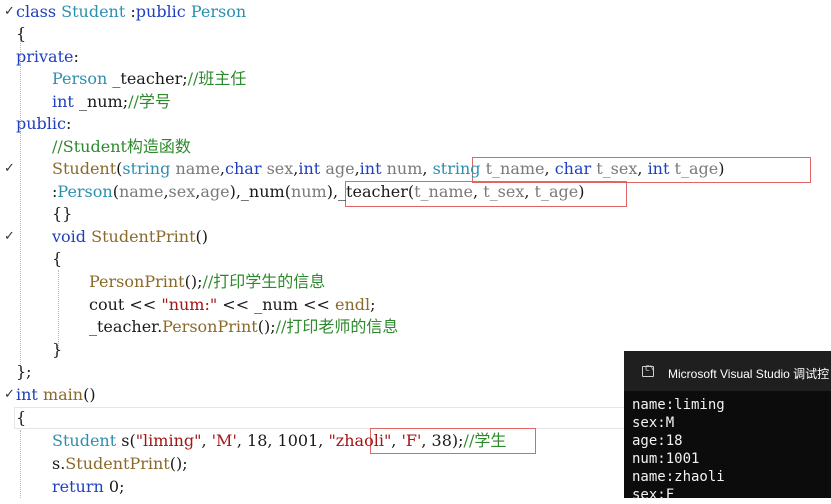 Image resolution: width=831 pixels, height=504 pixels. I want to click on code-line: int _num;//学号, so click(415, 102).